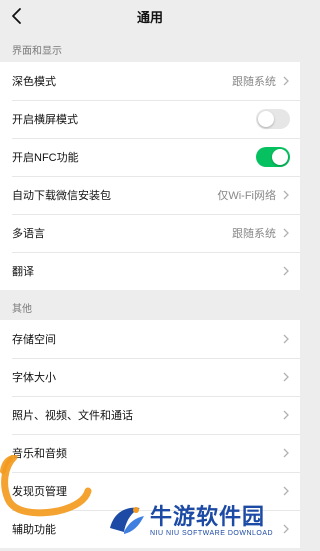 This screenshot has width=320, height=551. What do you see at coordinates (150, 305) in the screenshot?
I see `section-header-other: 其他` at bounding box center [150, 305].